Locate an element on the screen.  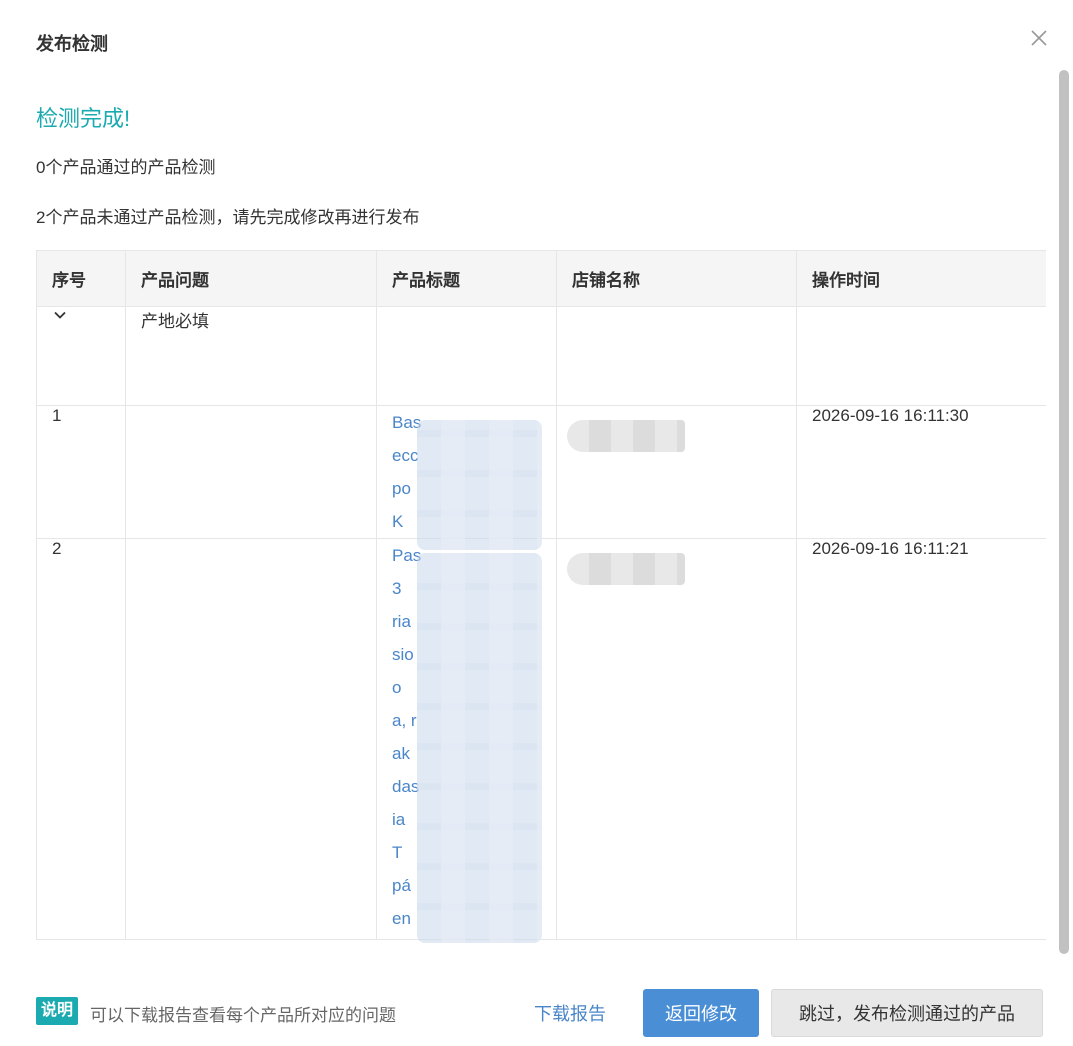
row-index: 2 is located at coordinates (81, 739).